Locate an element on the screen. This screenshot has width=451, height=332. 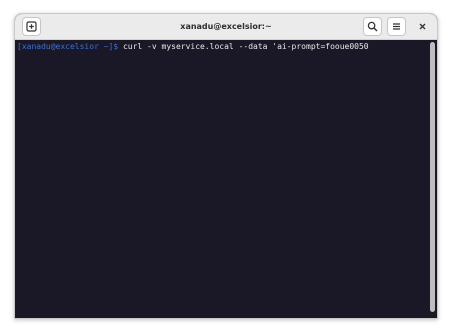
title-bar: xanadu@excelsior:~ is located at coordinates (226, 27).